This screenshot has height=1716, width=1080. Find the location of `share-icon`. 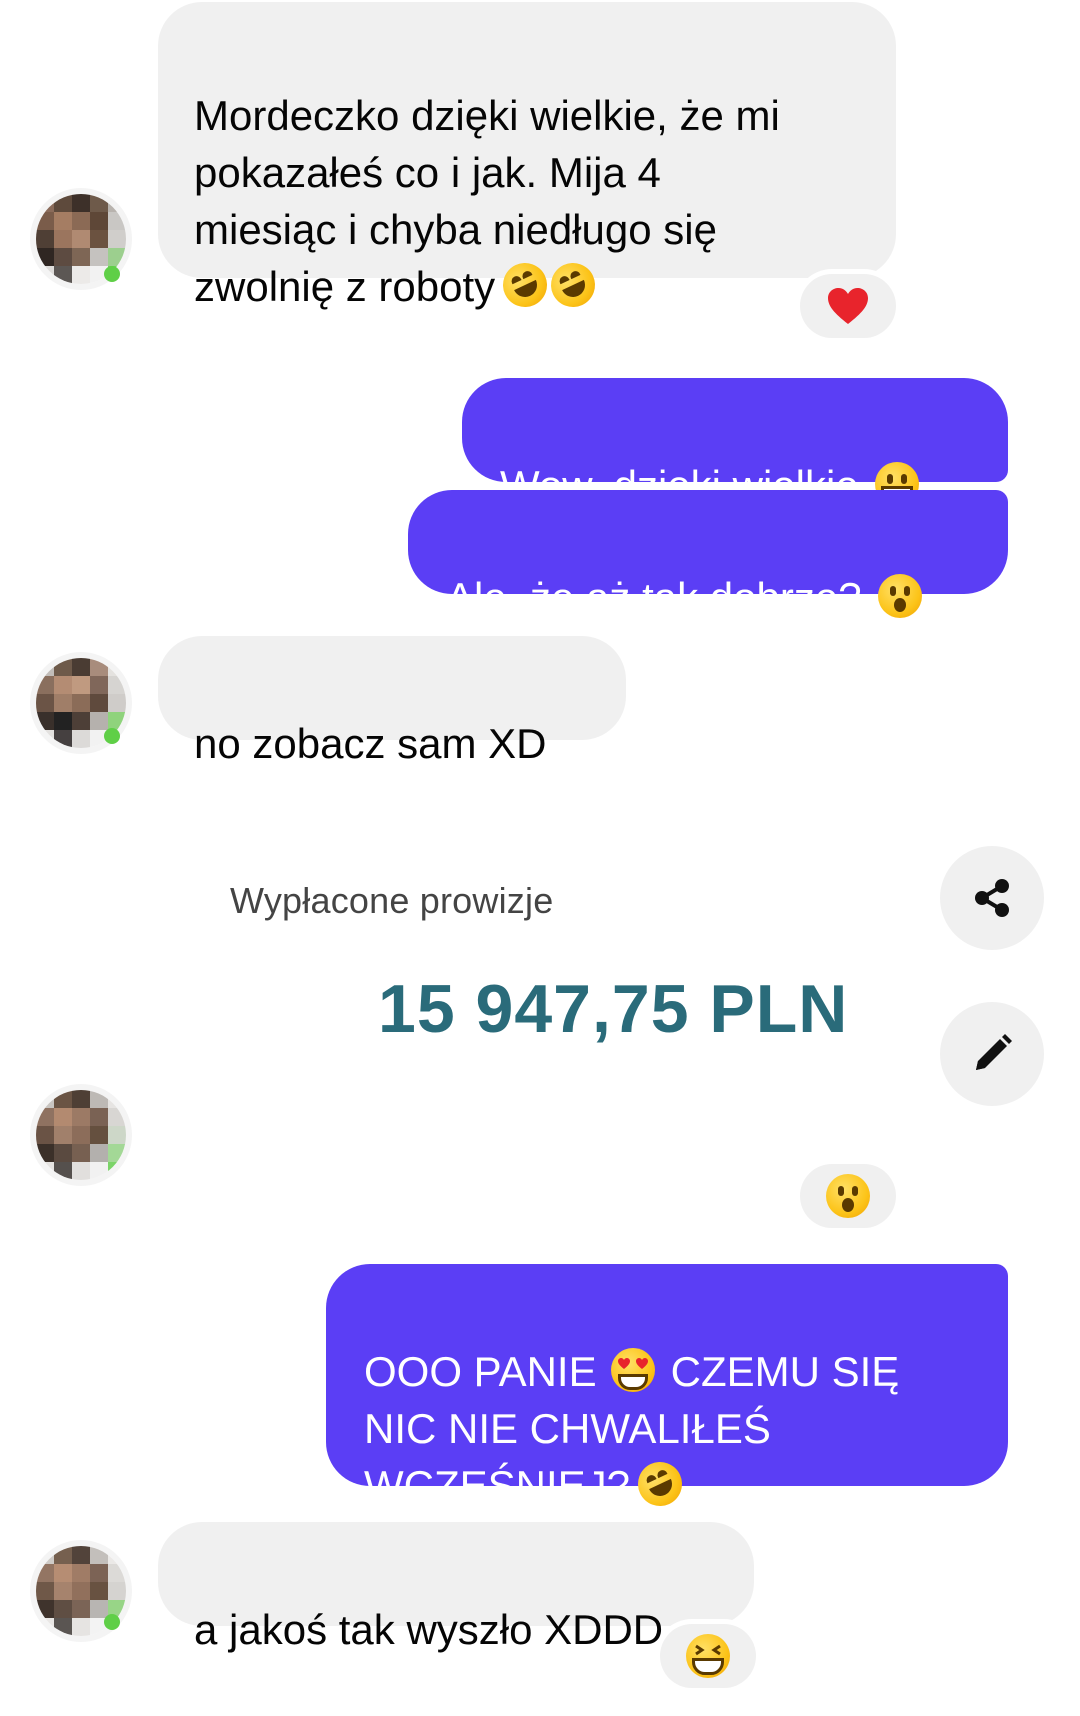

share-icon is located at coordinates (992, 898).